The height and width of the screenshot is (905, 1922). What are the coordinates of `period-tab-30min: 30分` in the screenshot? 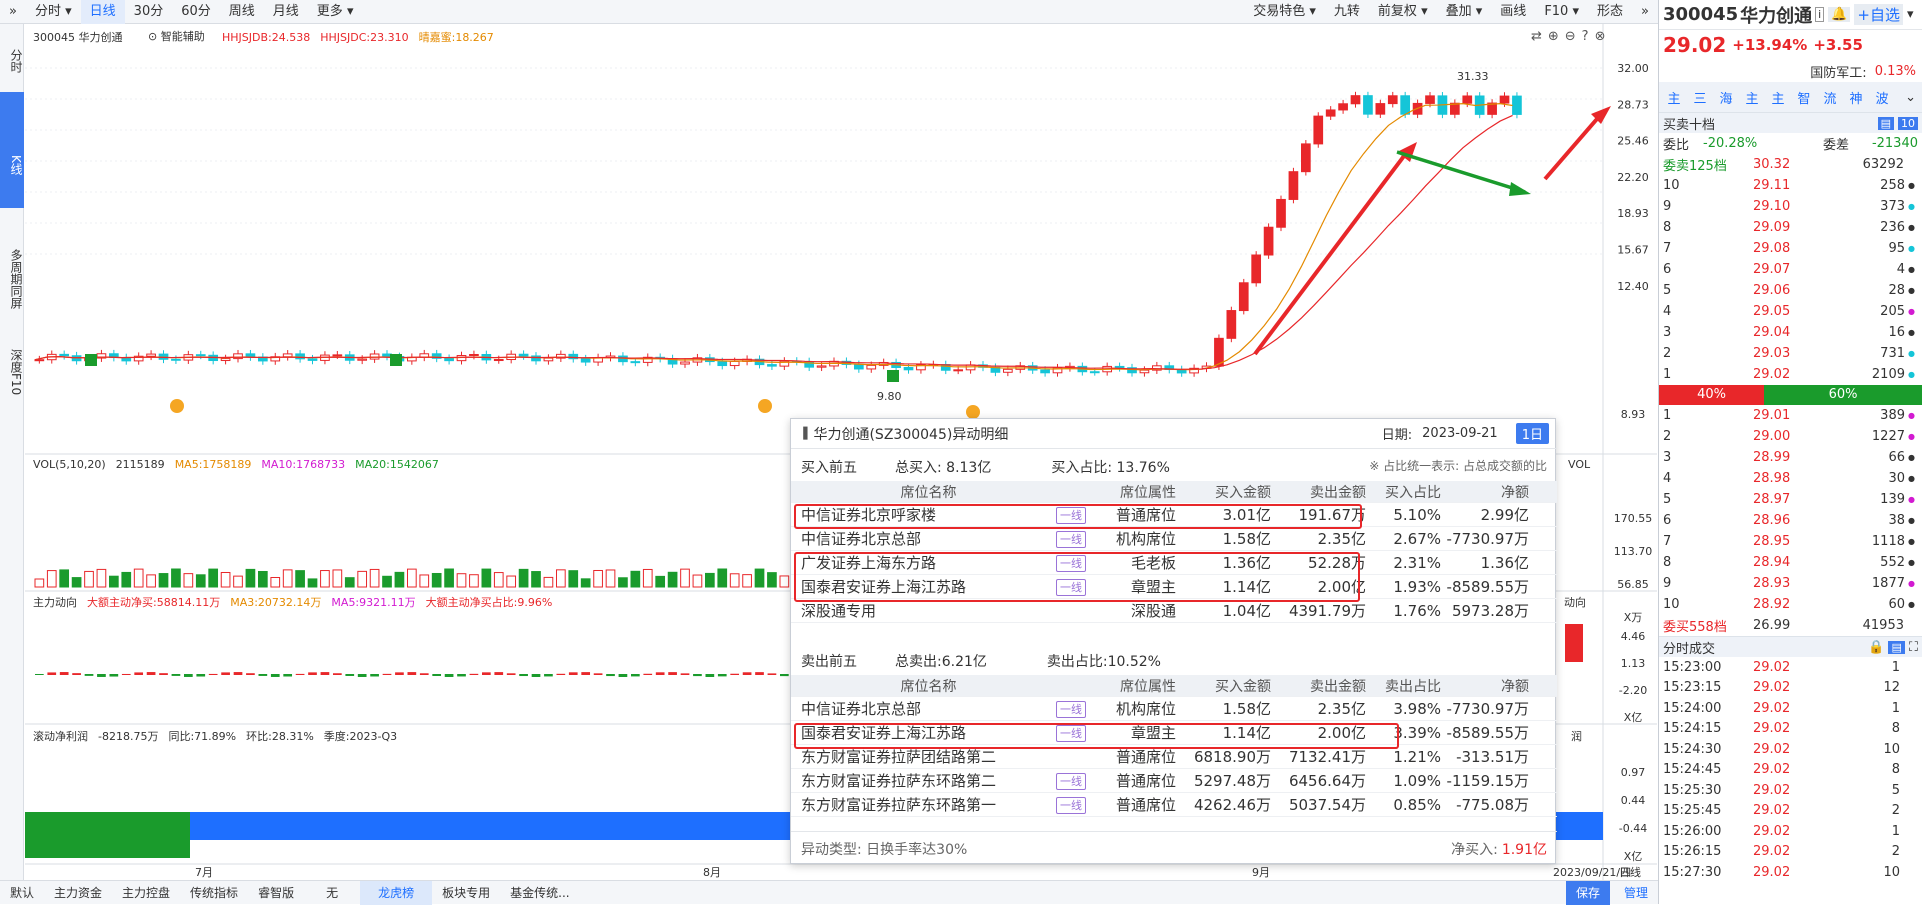 It's located at (149, 12).